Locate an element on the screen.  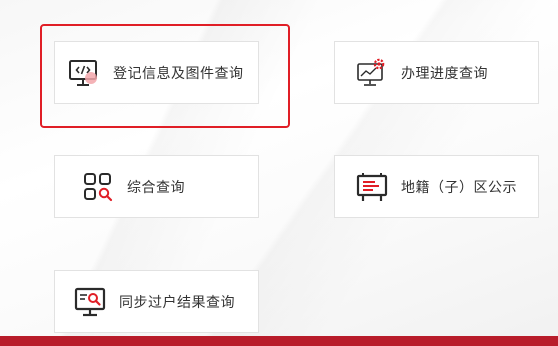
cadastral-zone-notice-label: 地籍（子）区公示 is located at coordinates (459, 187).